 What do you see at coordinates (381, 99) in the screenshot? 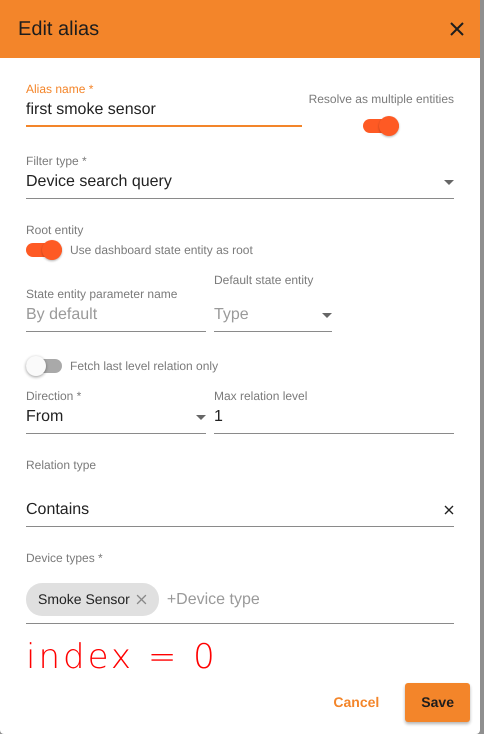
I see `toggle-label: Resolve as multiple entities` at bounding box center [381, 99].